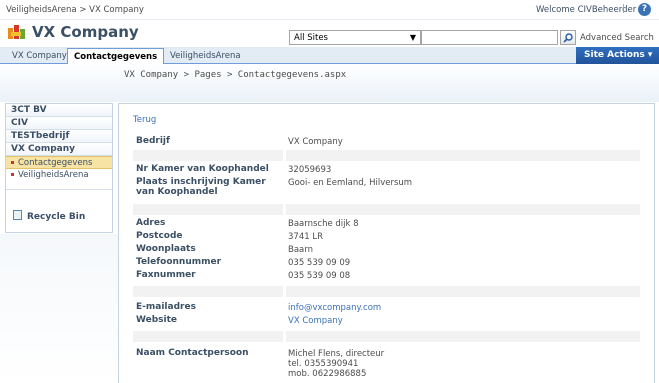 The height and width of the screenshot is (383, 659). Describe the element at coordinates (386, 263) in the screenshot. I see `field-row: Telefoonnummer 035 539 09 09` at that location.